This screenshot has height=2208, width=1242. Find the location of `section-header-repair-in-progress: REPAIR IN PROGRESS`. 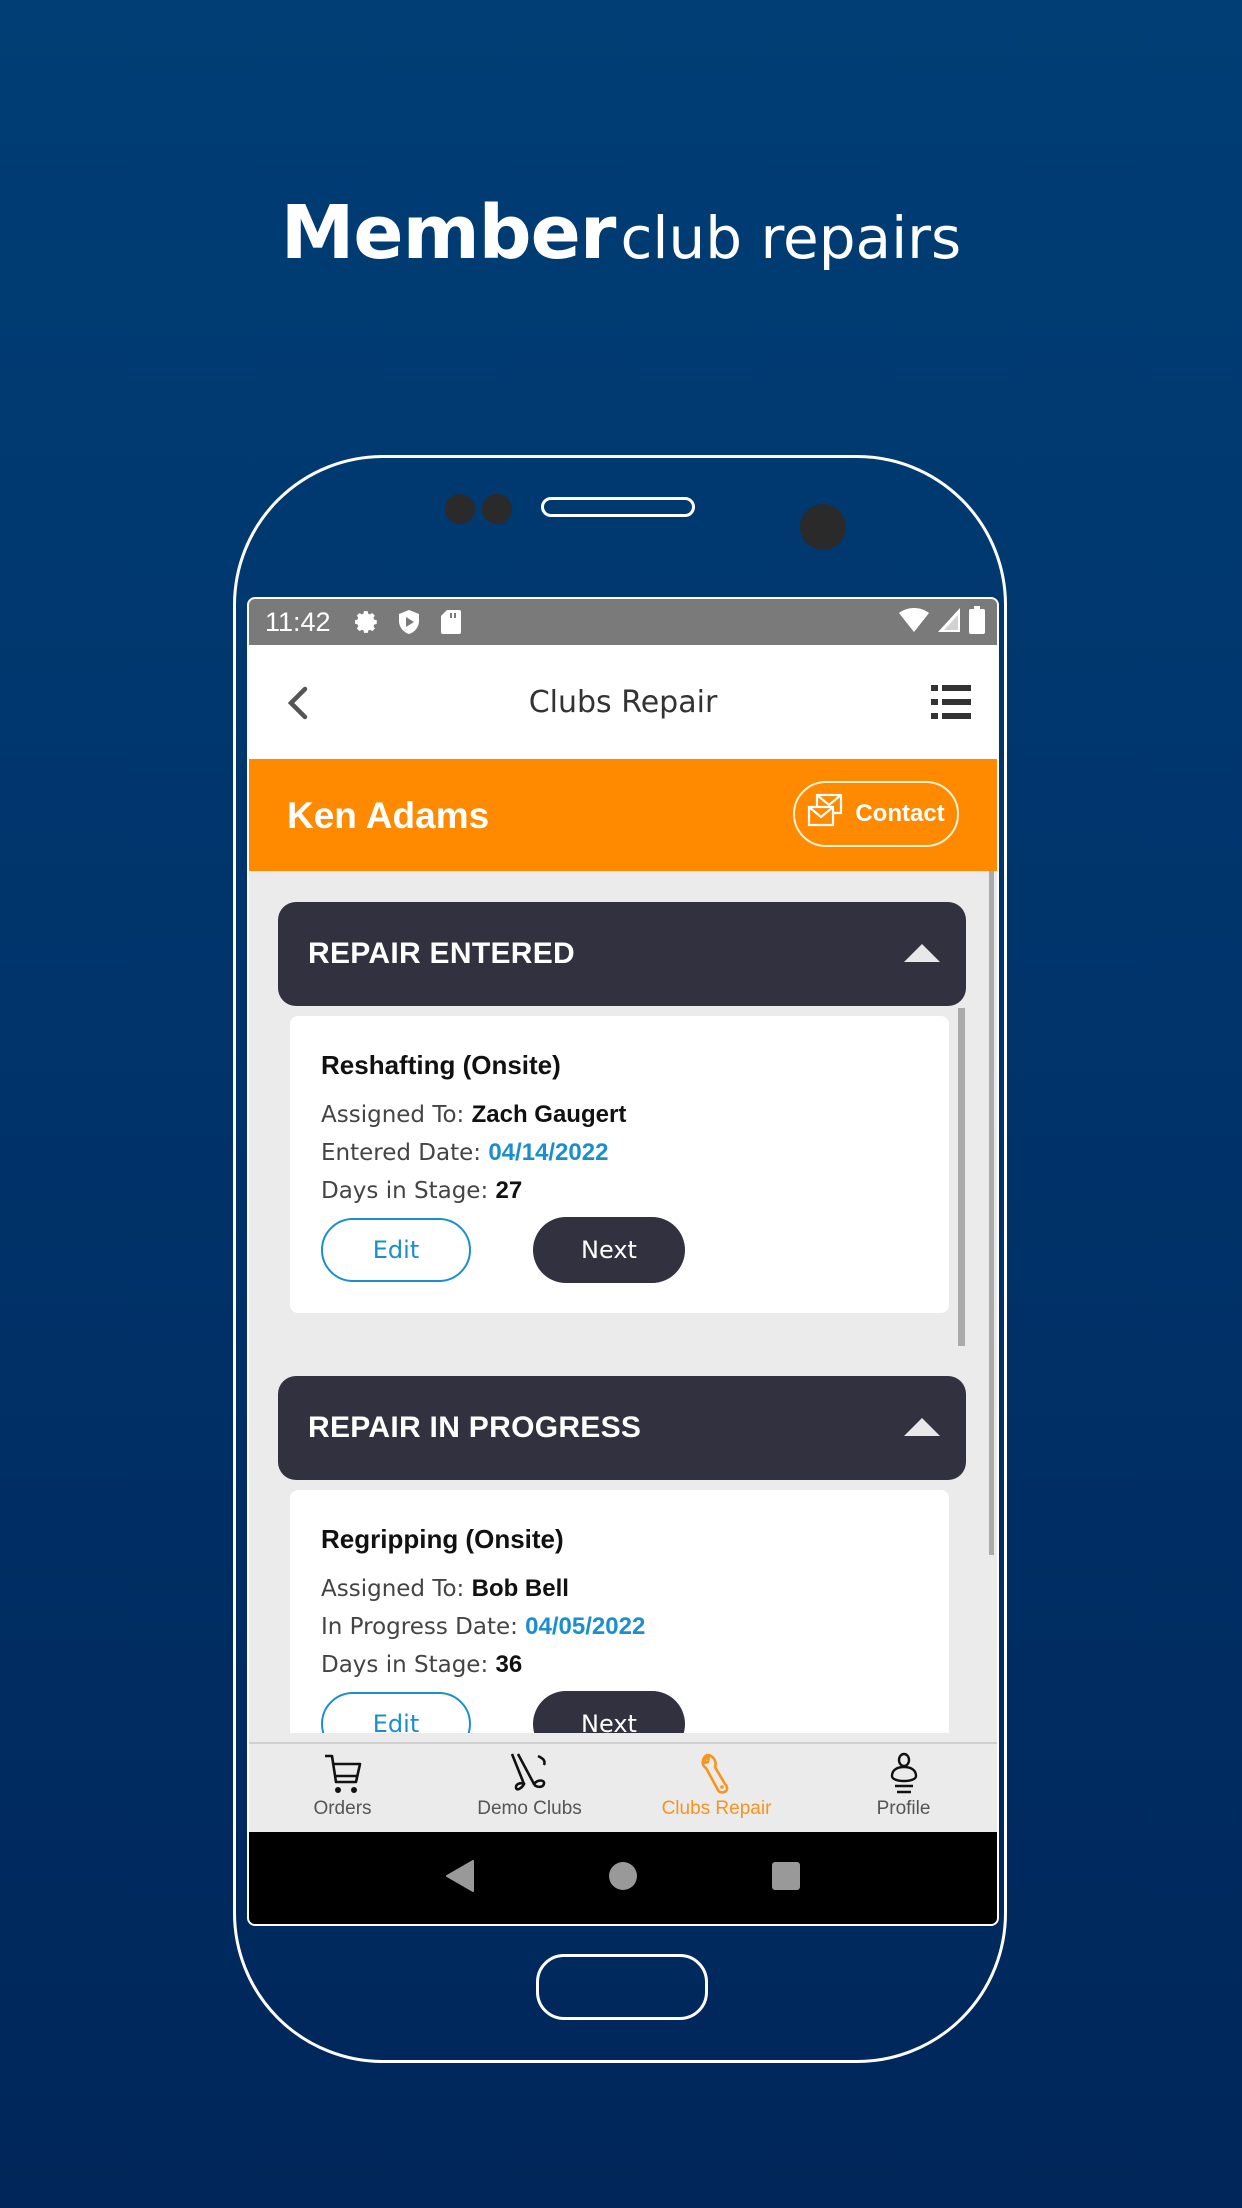

section-header-repair-in-progress: REPAIR IN PROGRESS is located at coordinates (622, 1428).